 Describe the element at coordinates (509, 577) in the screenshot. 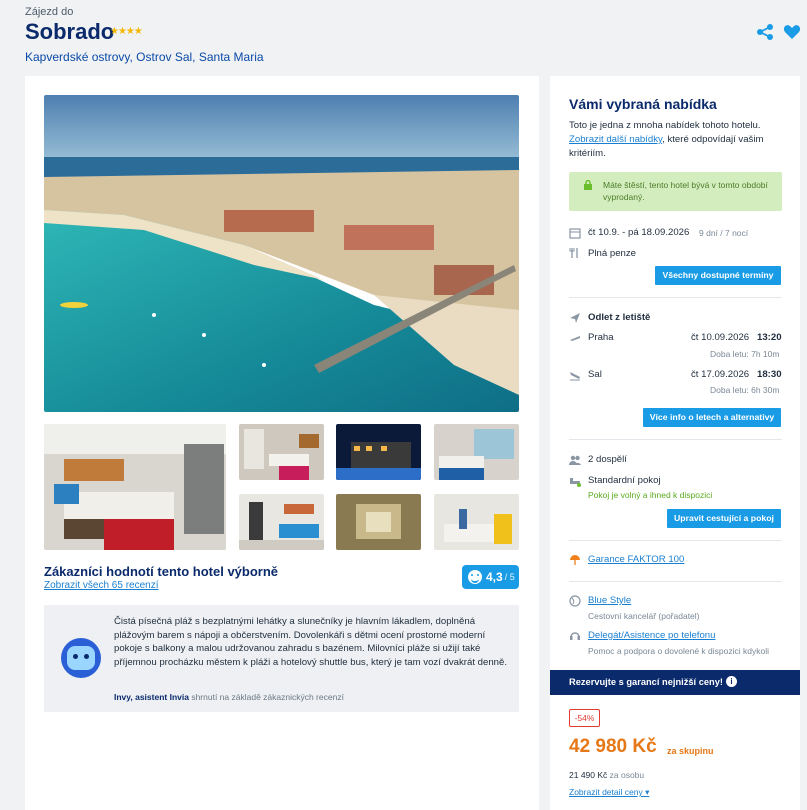

I see `rating-max: / 5` at that location.